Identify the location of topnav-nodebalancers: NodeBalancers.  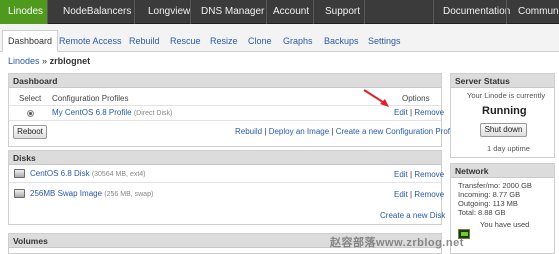
(97, 12).